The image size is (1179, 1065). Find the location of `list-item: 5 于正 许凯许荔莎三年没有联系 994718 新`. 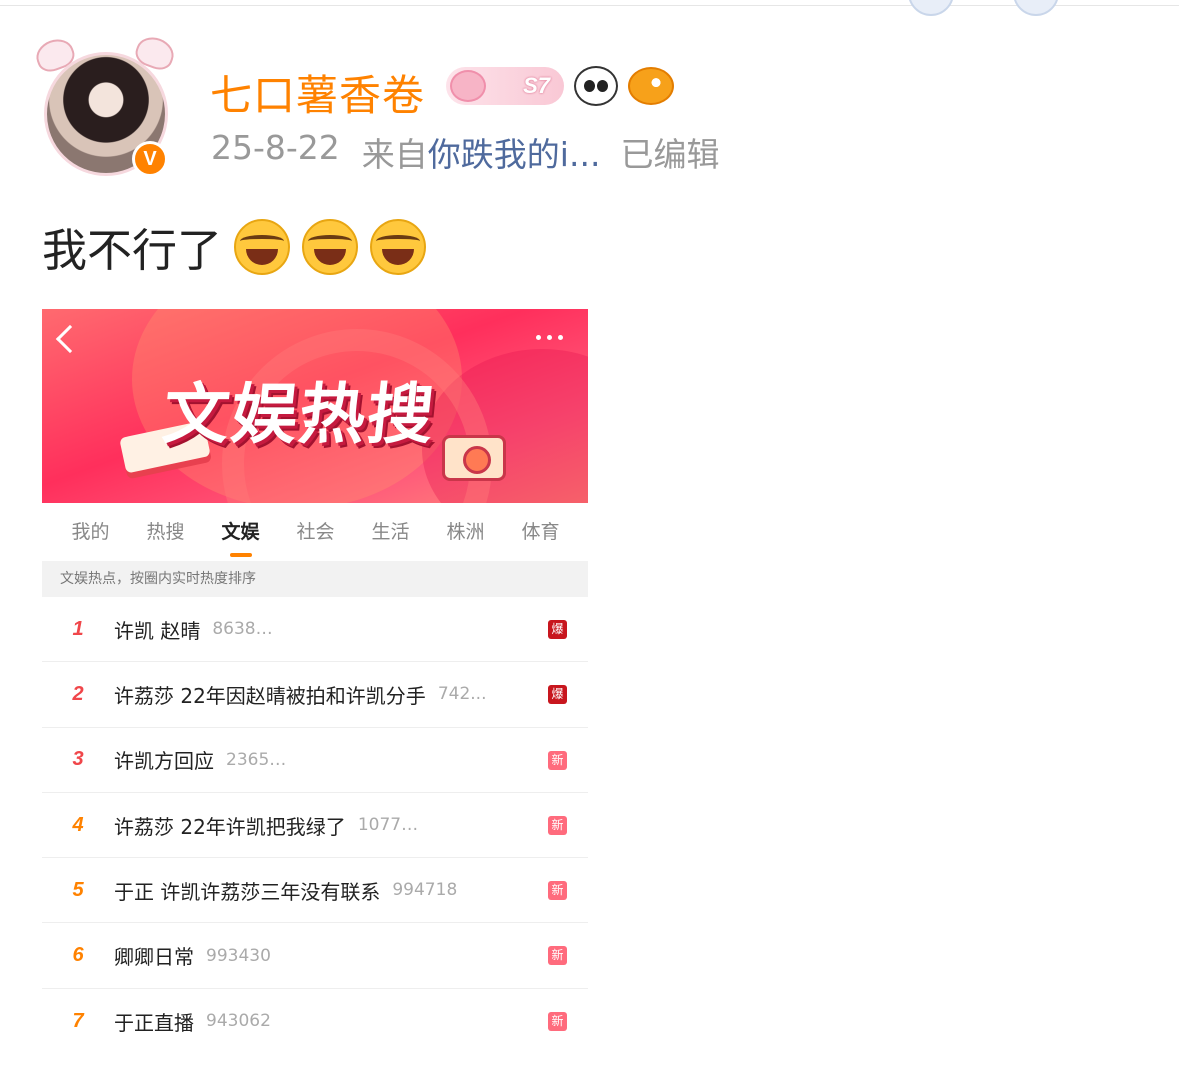

list-item: 5 于正 许凯许荔莎三年没有联系 994718 新 is located at coordinates (315, 891).